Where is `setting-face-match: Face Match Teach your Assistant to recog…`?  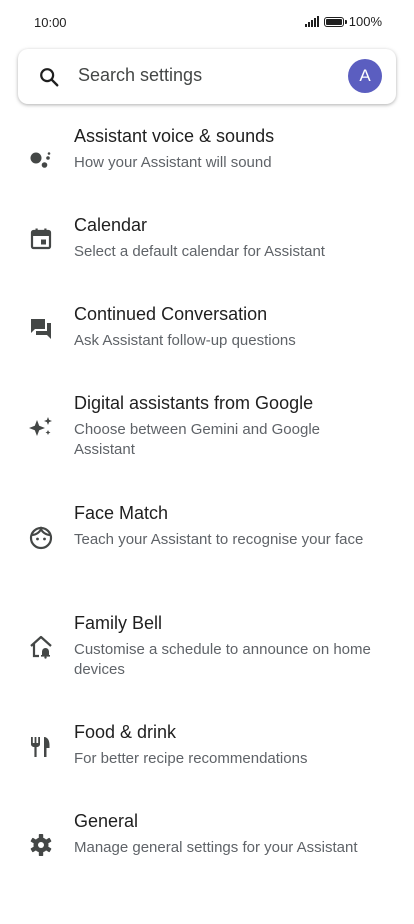
setting-face-match: Face Match Teach your Assistant to recog… is located at coordinates (207, 548).